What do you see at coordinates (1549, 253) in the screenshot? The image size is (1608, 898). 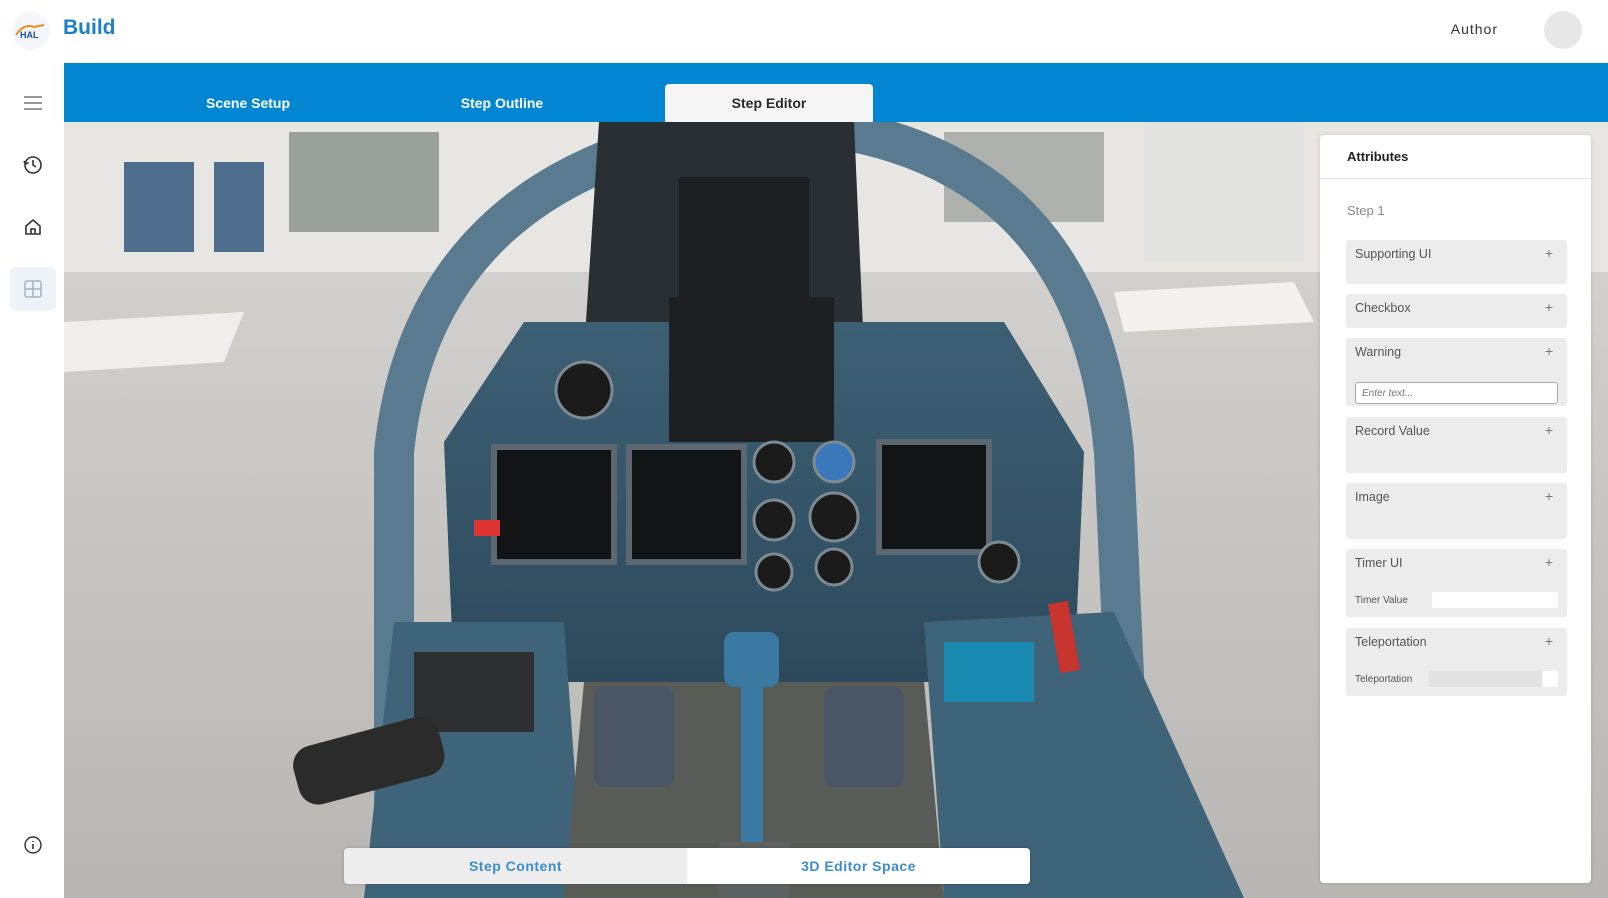 I see `add-supporting-ui-button: +` at bounding box center [1549, 253].